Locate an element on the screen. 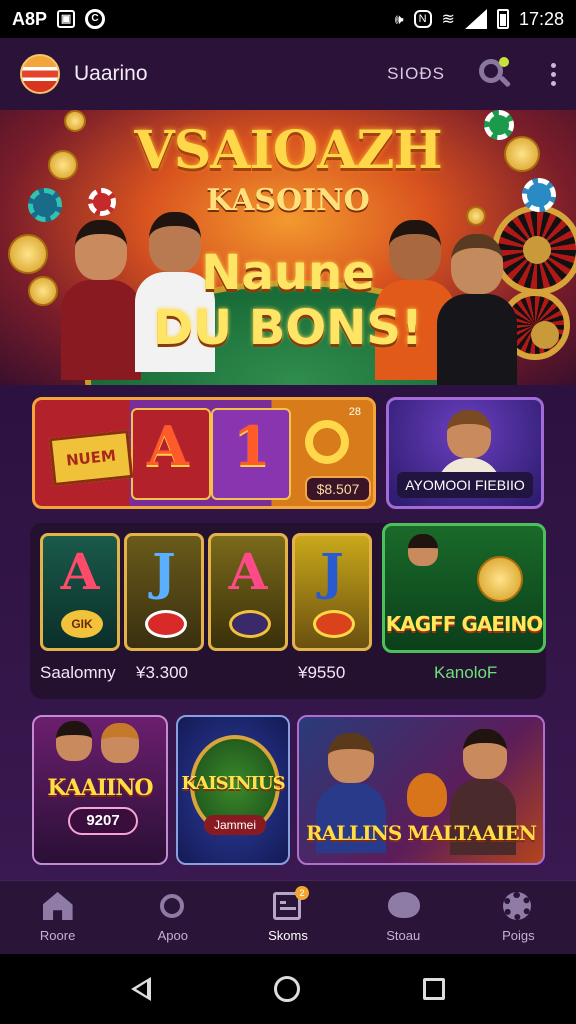 The width and height of the screenshot is (576, 1024). nav-label: Apoo is located at coordinates (172, 935).